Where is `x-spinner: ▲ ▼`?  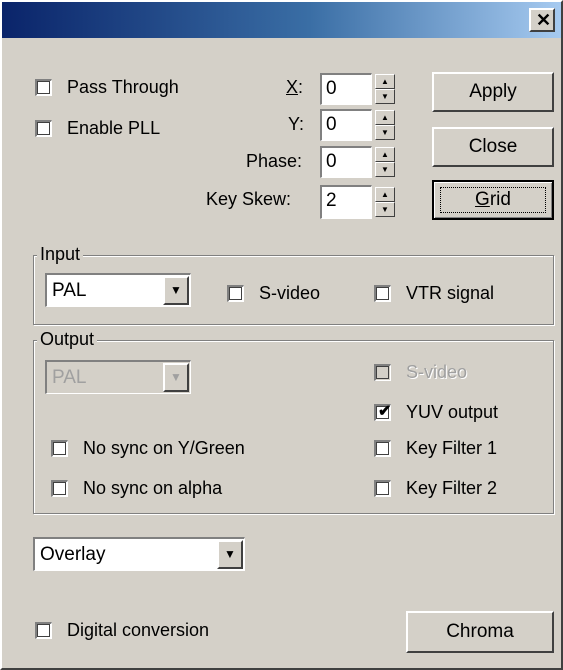
x-spinner: ▲ ▼ is located at coordinates (385, 89).